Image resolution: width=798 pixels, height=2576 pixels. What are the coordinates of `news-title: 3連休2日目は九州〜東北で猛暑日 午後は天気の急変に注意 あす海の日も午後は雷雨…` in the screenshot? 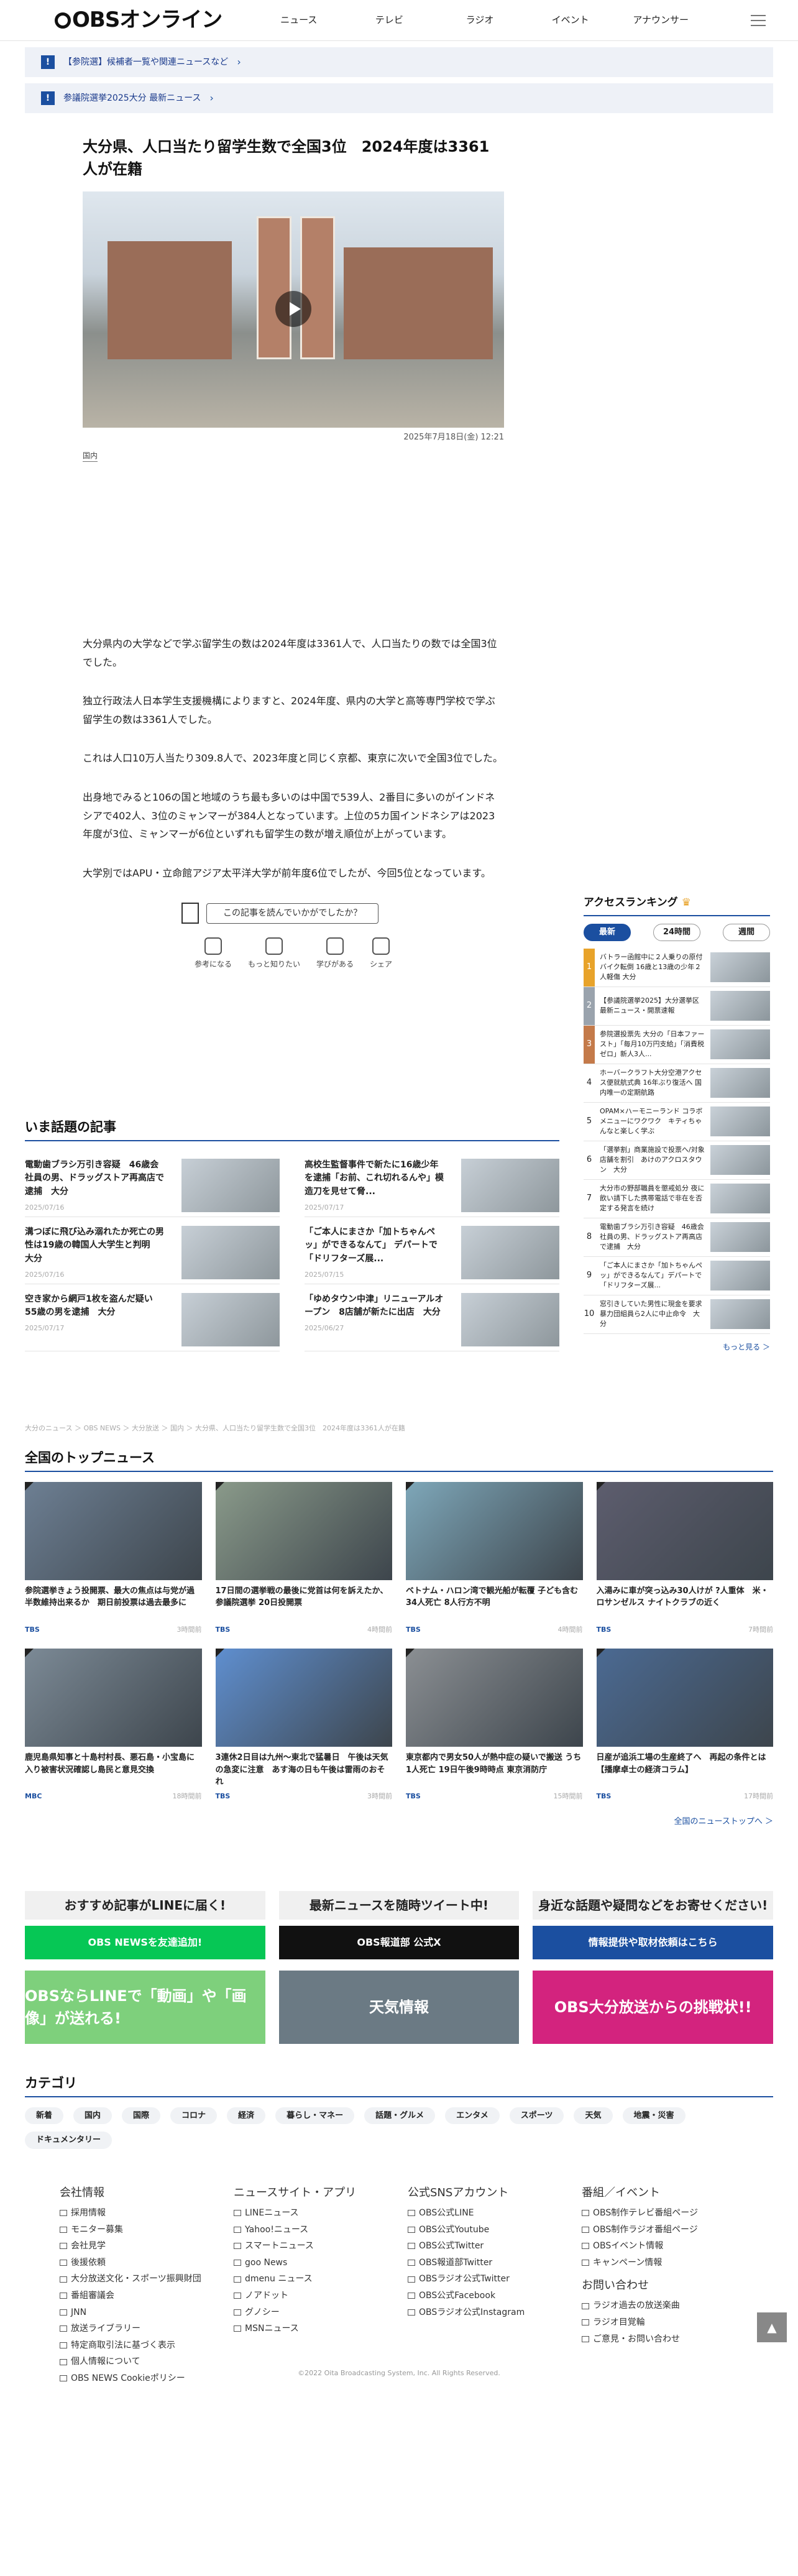 It's located at (304, 1770).